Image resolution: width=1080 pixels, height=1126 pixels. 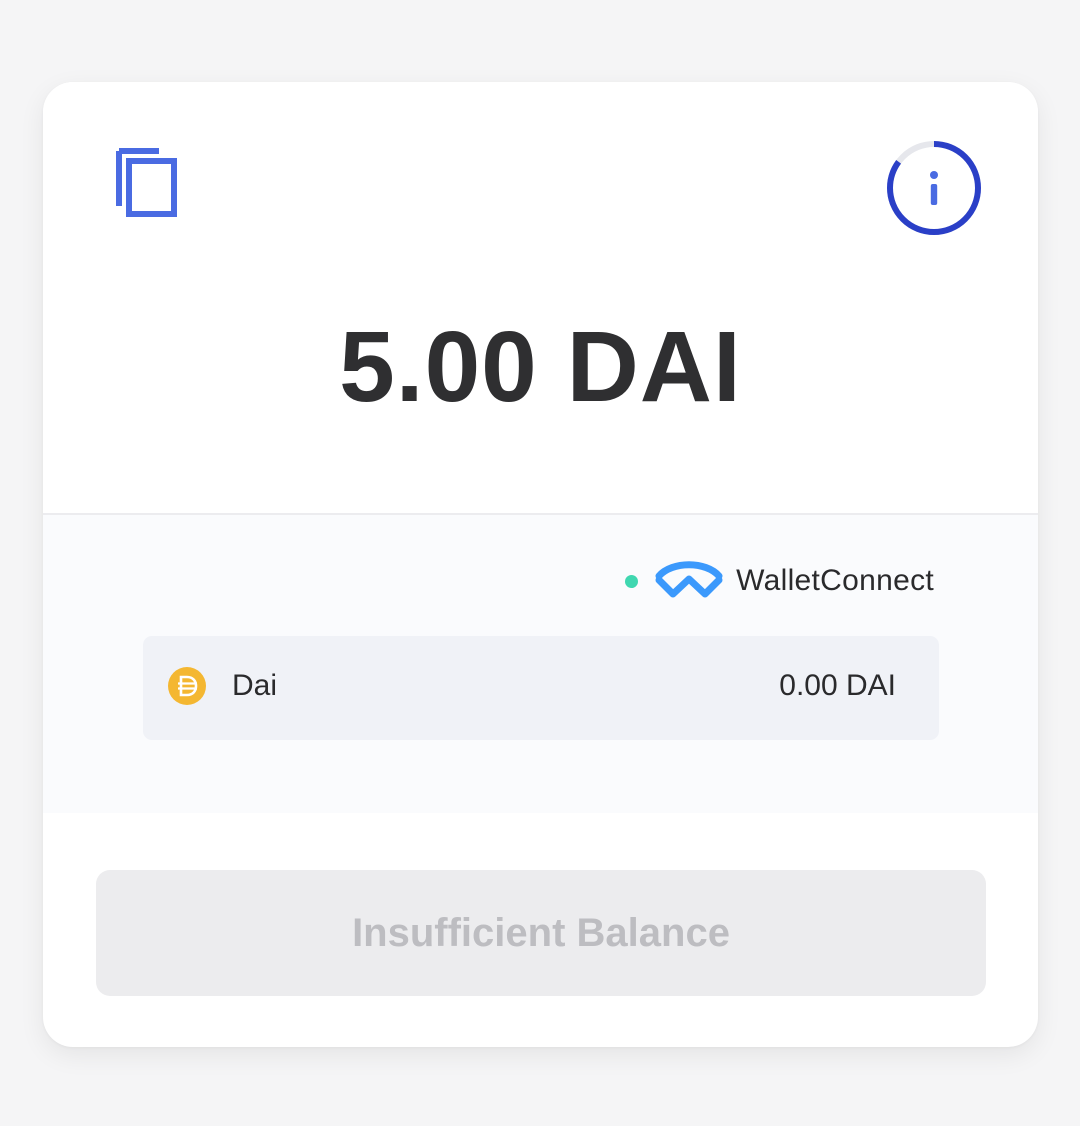 I want to click on insufficient-balance-button: Insufficient Balance, so click(x=541, y=933).